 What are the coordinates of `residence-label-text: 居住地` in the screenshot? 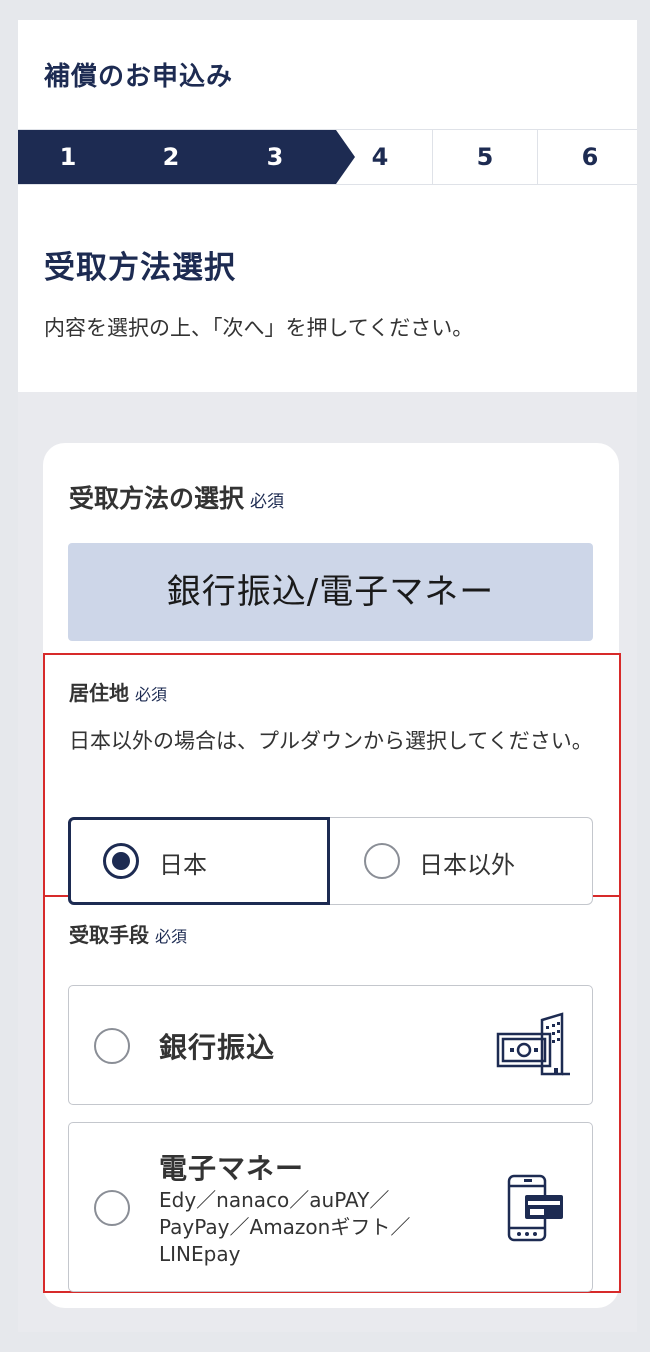 It's located at (99, 693).